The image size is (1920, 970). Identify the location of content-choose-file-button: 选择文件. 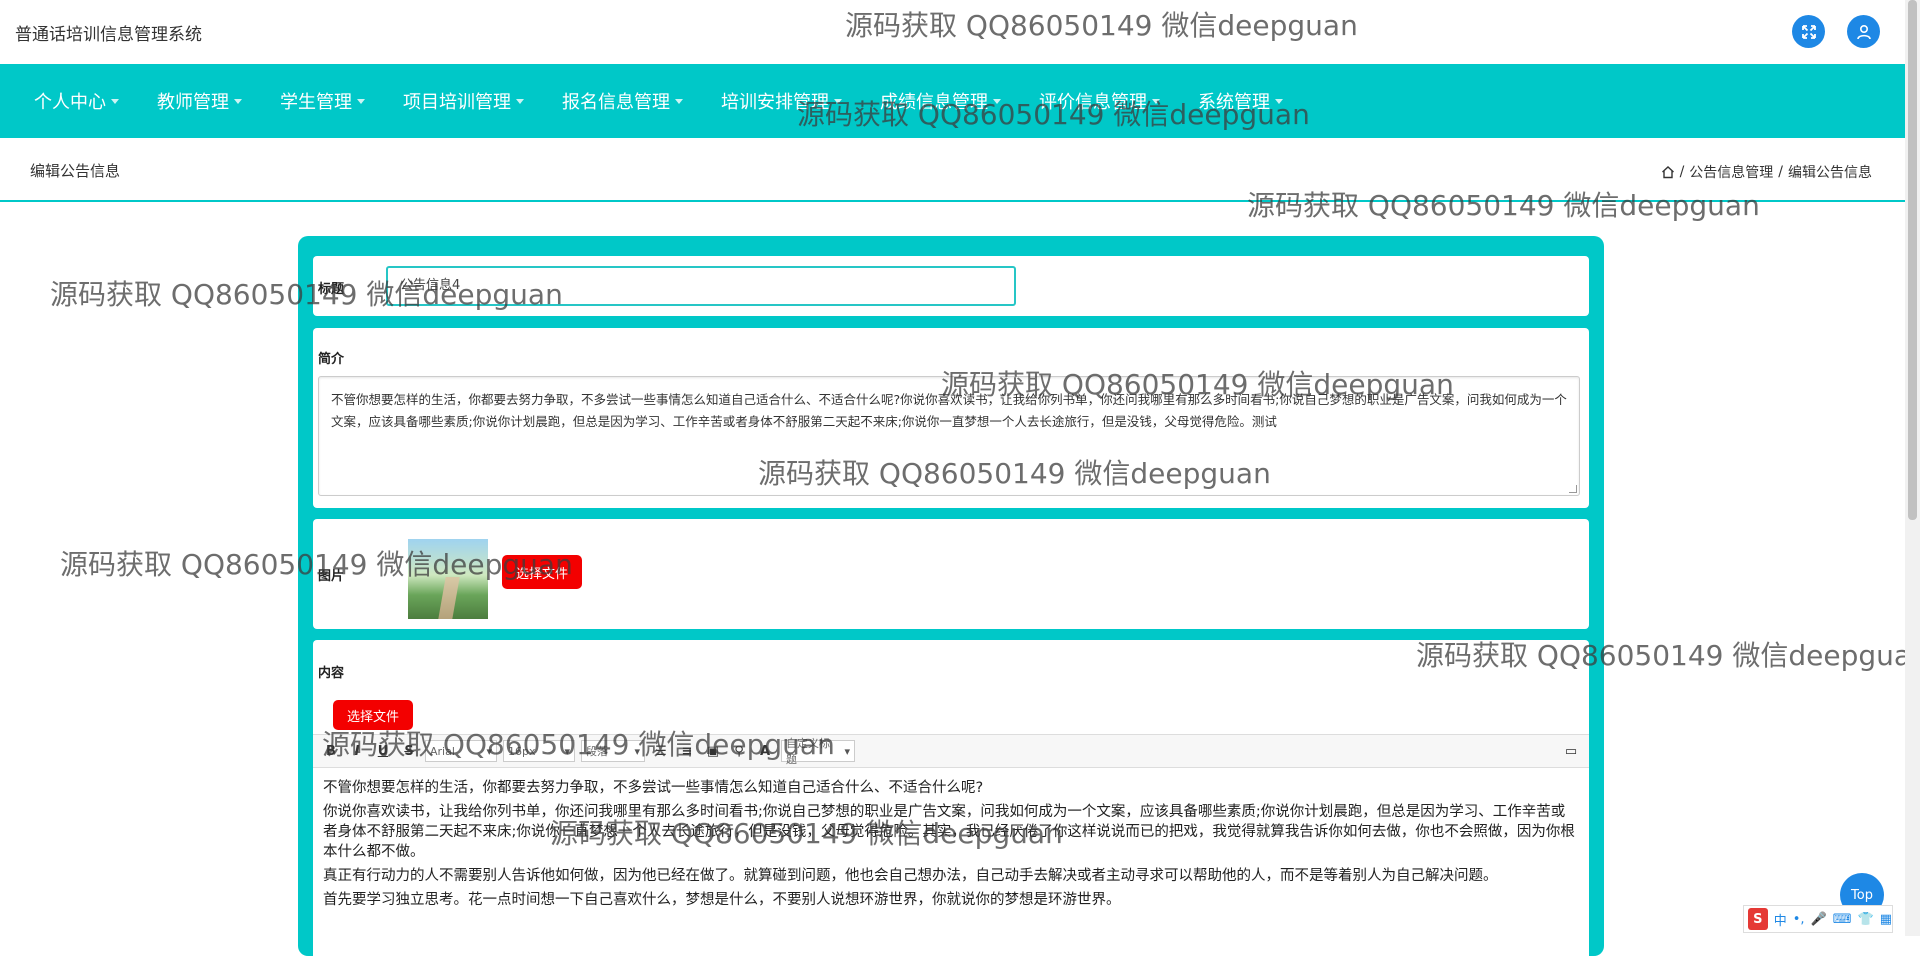
(373, 715).